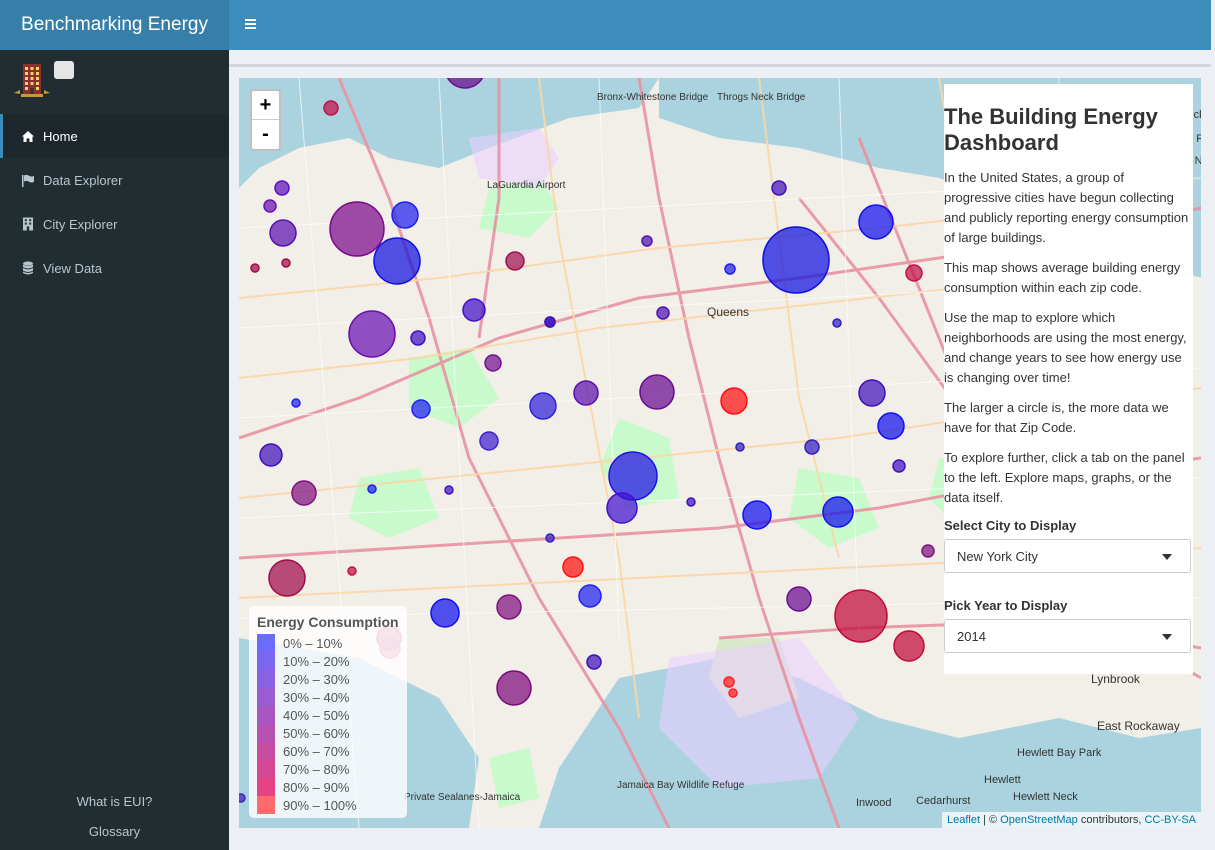  Describe the element at coordinates (1045, 797) in the screenshot. I see `map-label-hewlett-neck: Hewlett Neck` at that location.